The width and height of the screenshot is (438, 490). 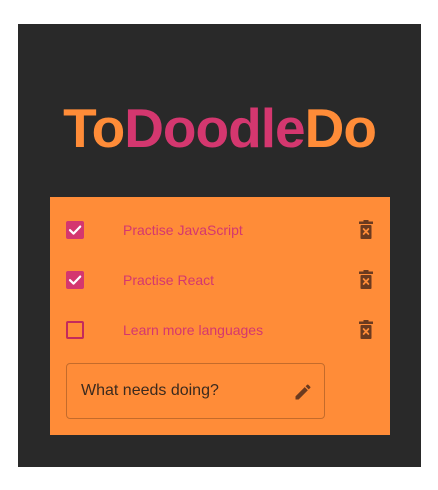 I want to click on pencil-icon, so click(x=303, y=392).